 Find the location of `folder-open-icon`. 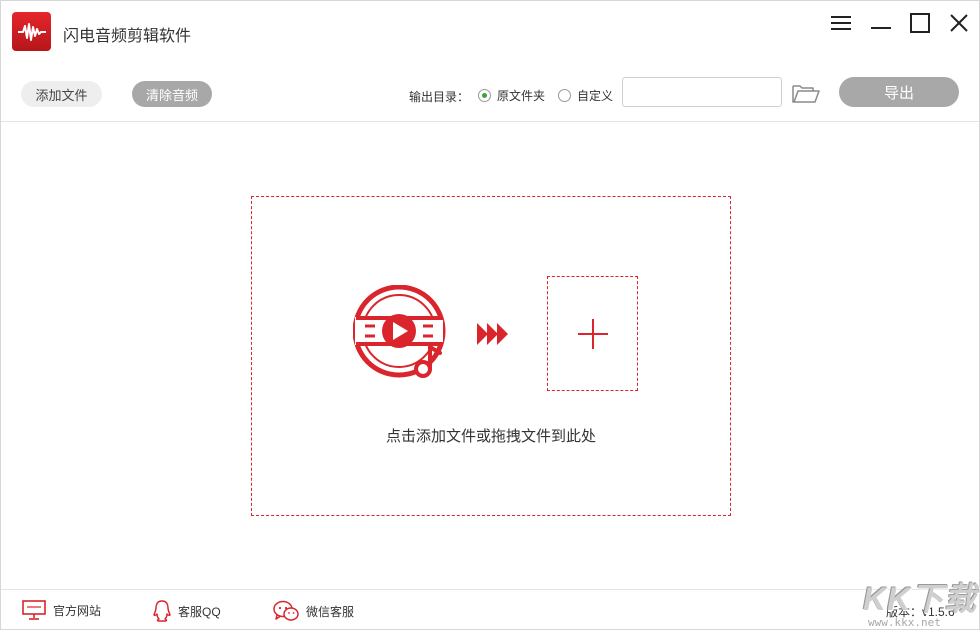

folder-open-icon is located at coordinates (806, 93).